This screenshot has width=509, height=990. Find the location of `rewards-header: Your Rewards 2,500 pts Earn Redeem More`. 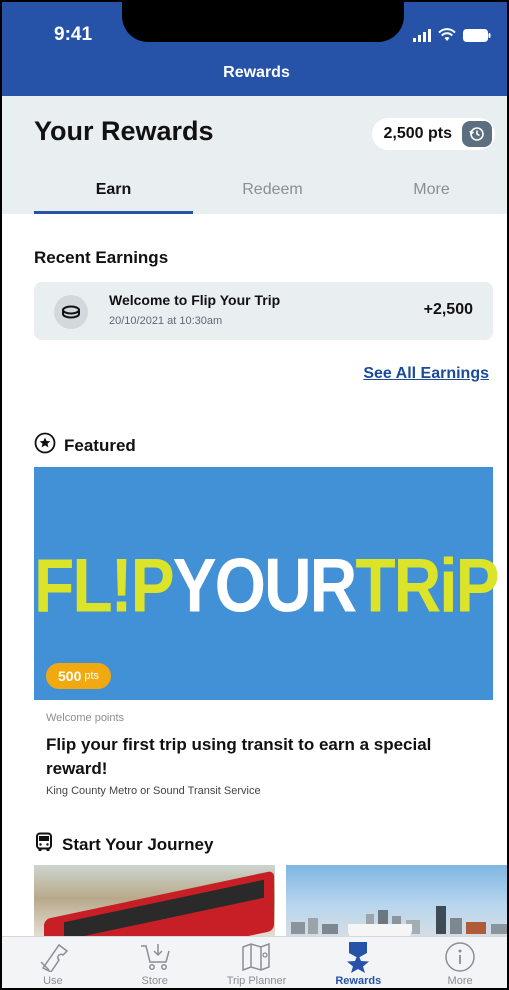

rewards-header: Your Rewards 2,500 pts Earn Redeem More is located at coordinates (254, 155).